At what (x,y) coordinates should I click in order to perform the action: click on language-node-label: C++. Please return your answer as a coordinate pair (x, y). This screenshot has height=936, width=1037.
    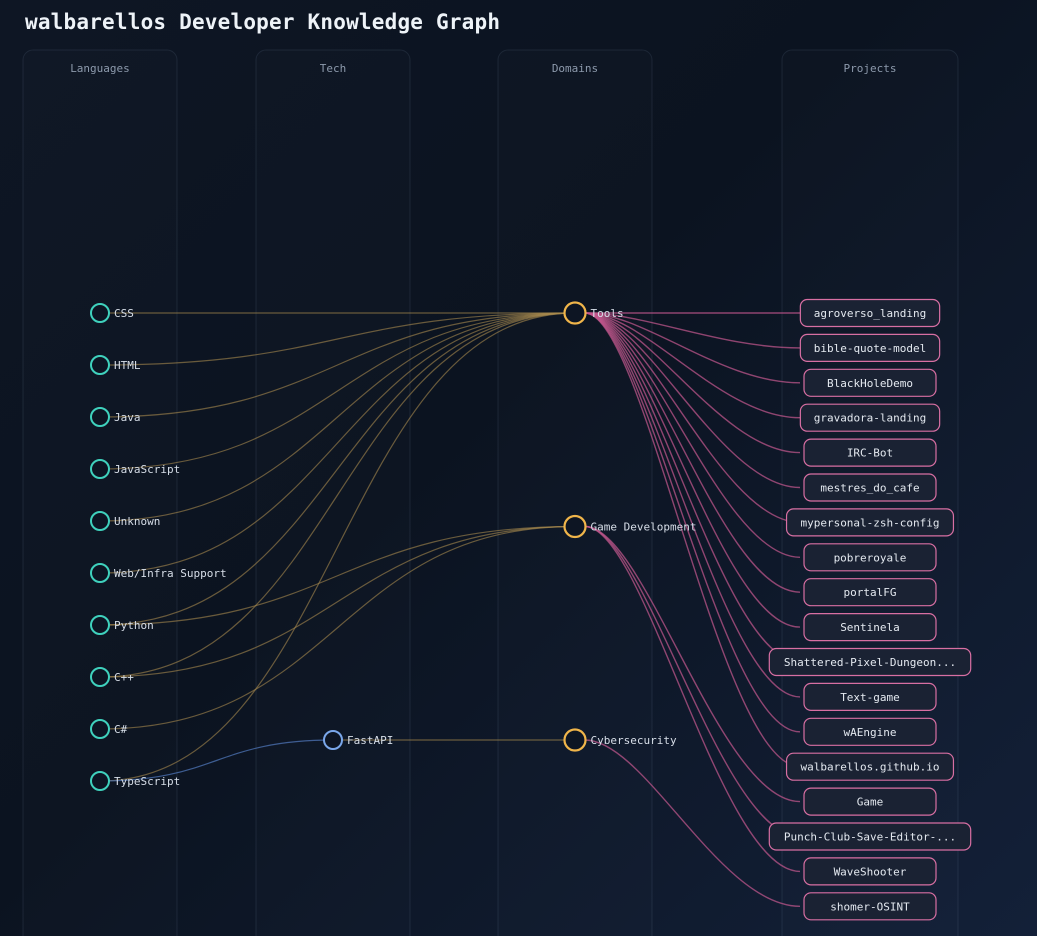
    Looking at the image, I should click on (124, 677).